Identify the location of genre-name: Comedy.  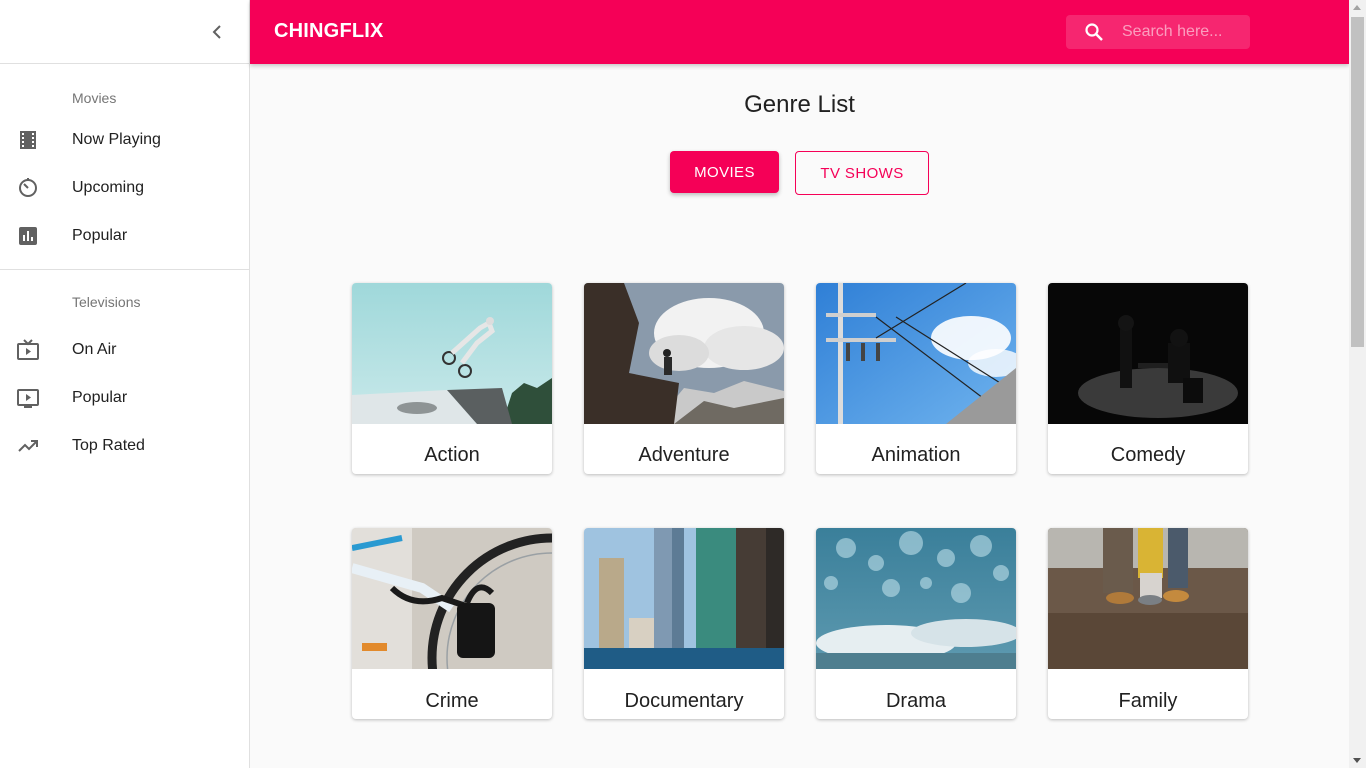
(1148, 454).